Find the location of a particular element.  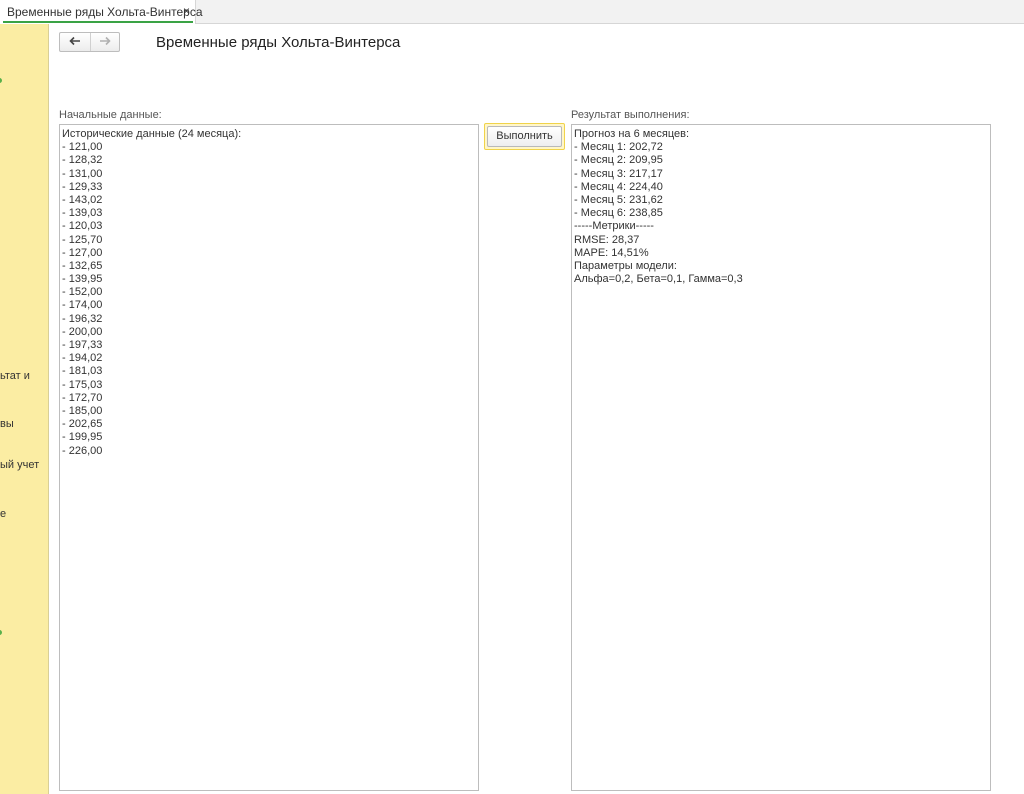

sidebar-item-1: ьтат и is located at coordinates (15, 376).